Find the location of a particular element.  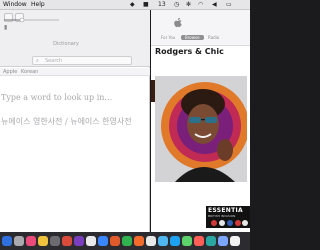

volume-icon: ◀ is located at coordinates (214, 5).